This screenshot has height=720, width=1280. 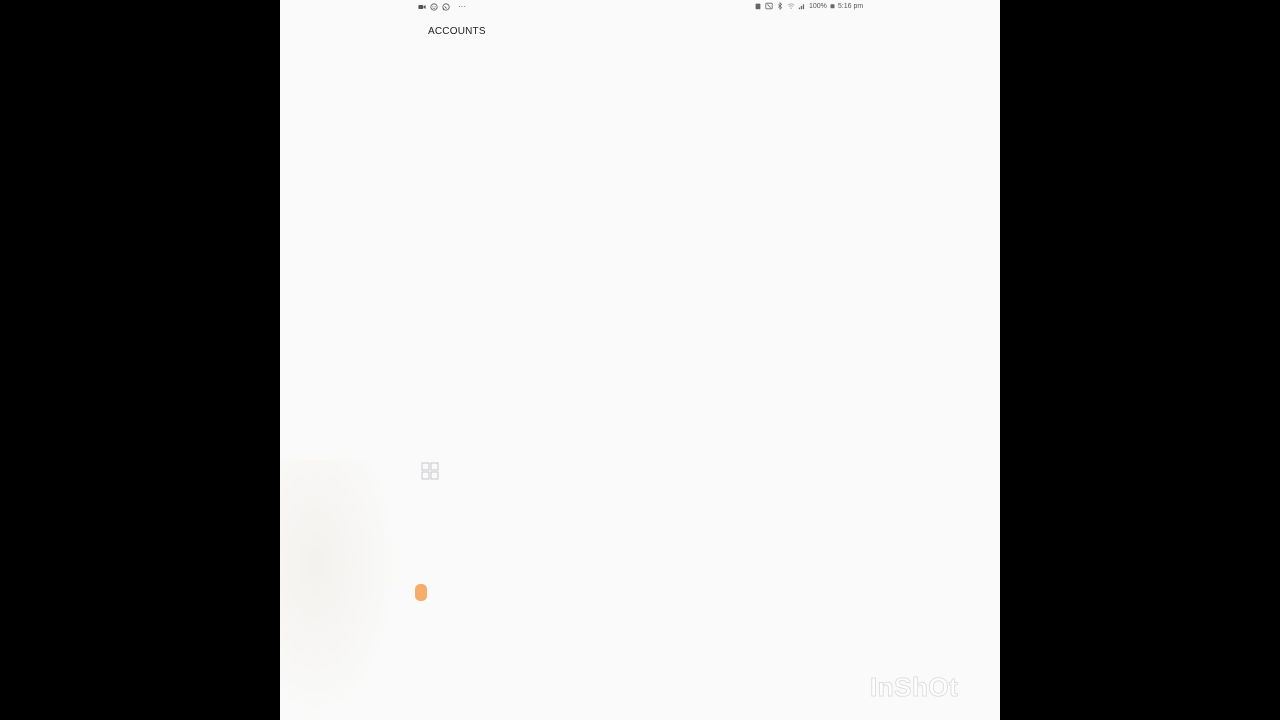 I want to click on status-bar-system: 100% 5:16 pm, so click(x=808, y=6).